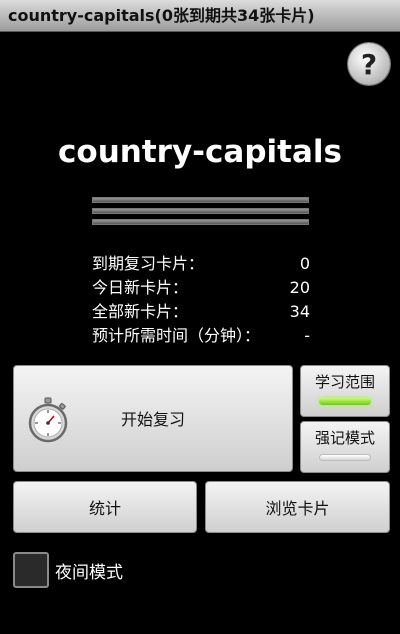 The image size is (400, 634). I want to click on help-button: ?, so click(369, 64).